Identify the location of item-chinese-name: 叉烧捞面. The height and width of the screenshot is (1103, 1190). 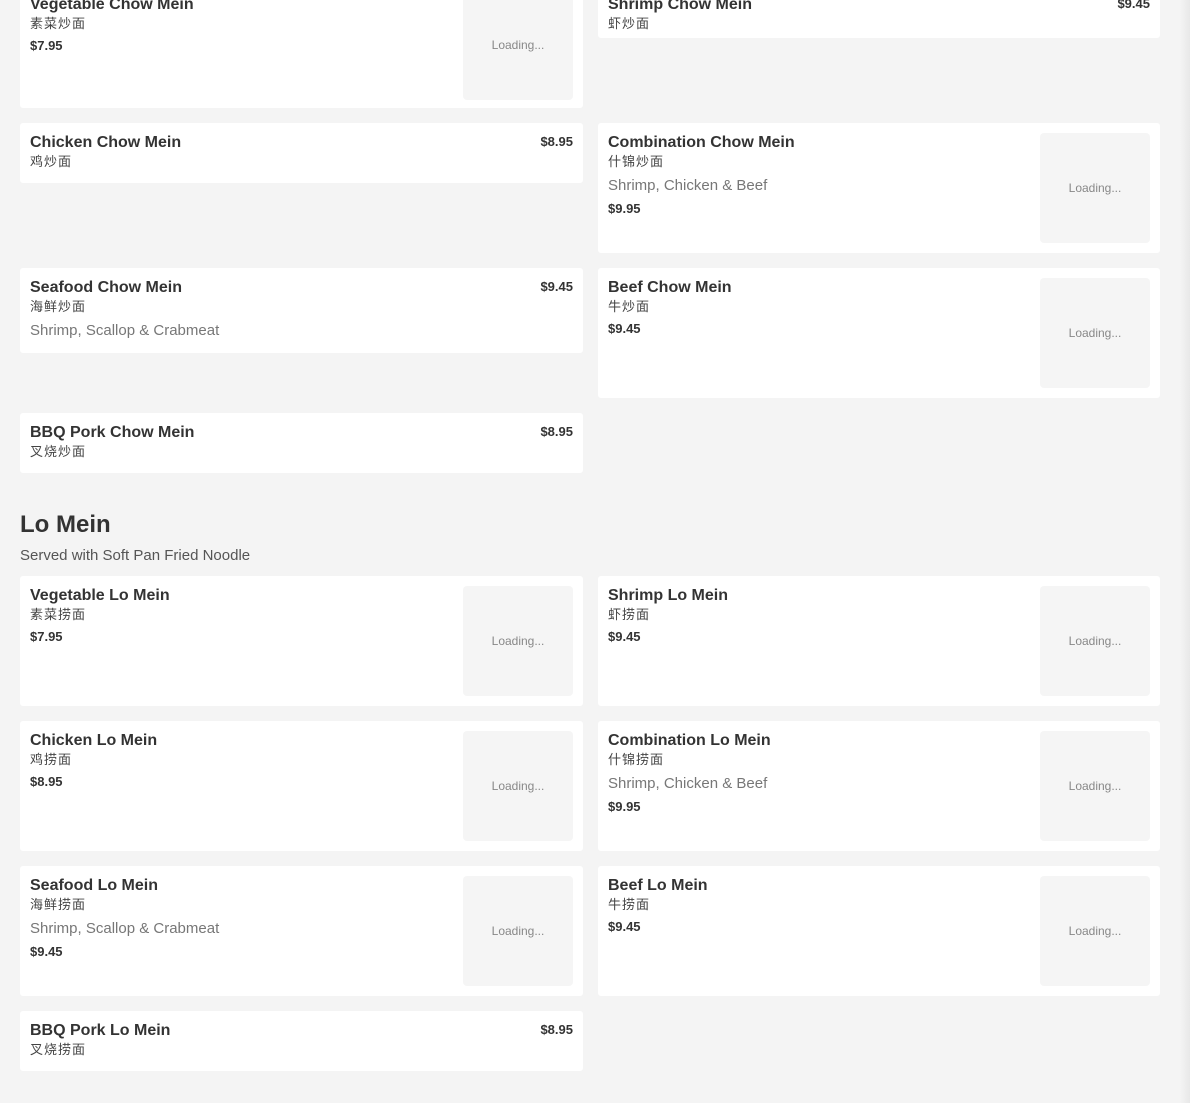
(58, 1049).